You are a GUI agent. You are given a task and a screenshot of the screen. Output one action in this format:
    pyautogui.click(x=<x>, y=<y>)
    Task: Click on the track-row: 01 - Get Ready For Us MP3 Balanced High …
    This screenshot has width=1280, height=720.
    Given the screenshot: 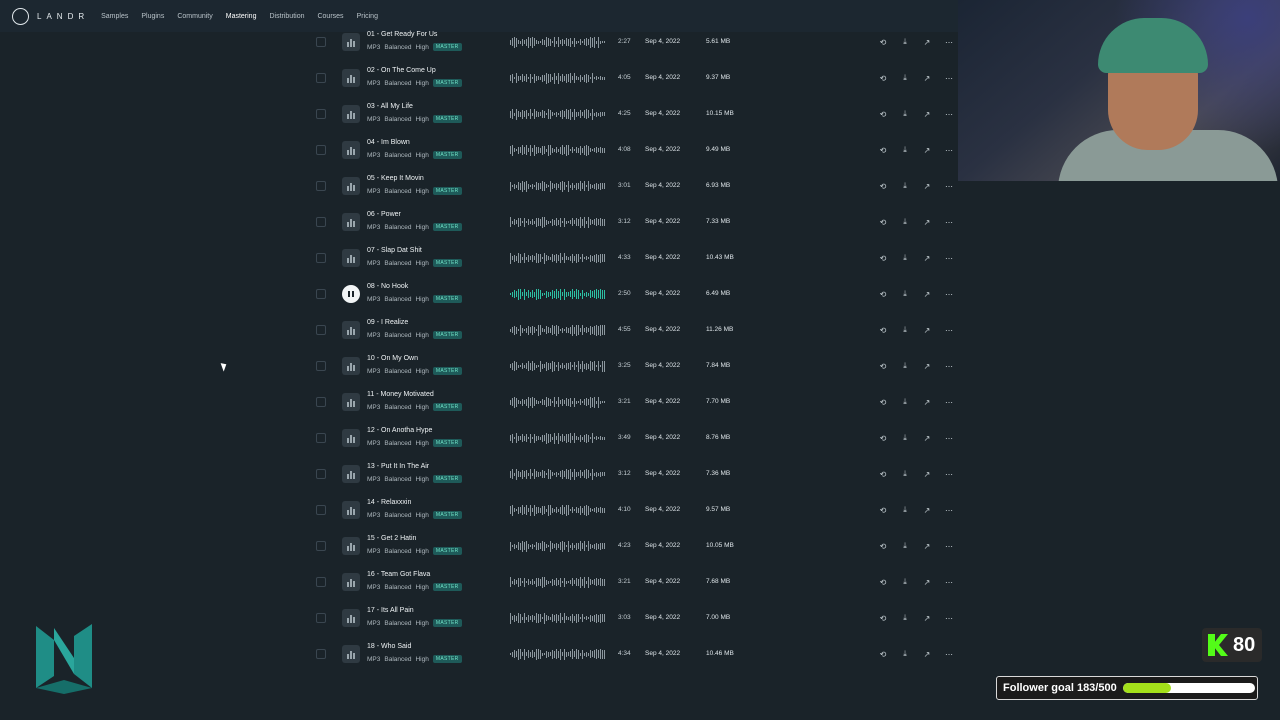 What is the action you would take?
    pyautogui.click(x=630, y=42)
    